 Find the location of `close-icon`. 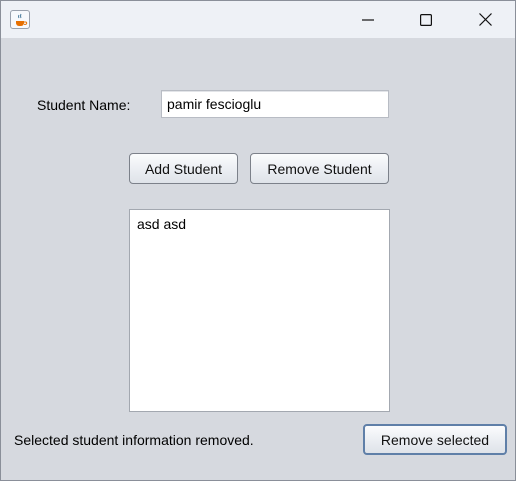

close-icon is located at coordinates (485, 19).